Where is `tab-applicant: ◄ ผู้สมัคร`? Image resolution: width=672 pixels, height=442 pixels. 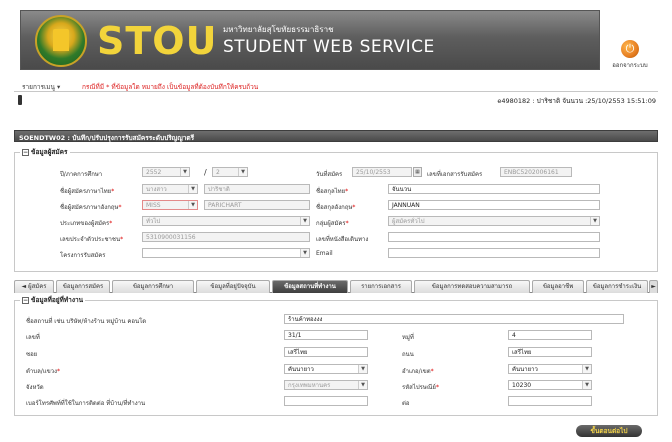 tab-applicant: ◄ ผู้สมัคร is located at coordinates (34, 286).